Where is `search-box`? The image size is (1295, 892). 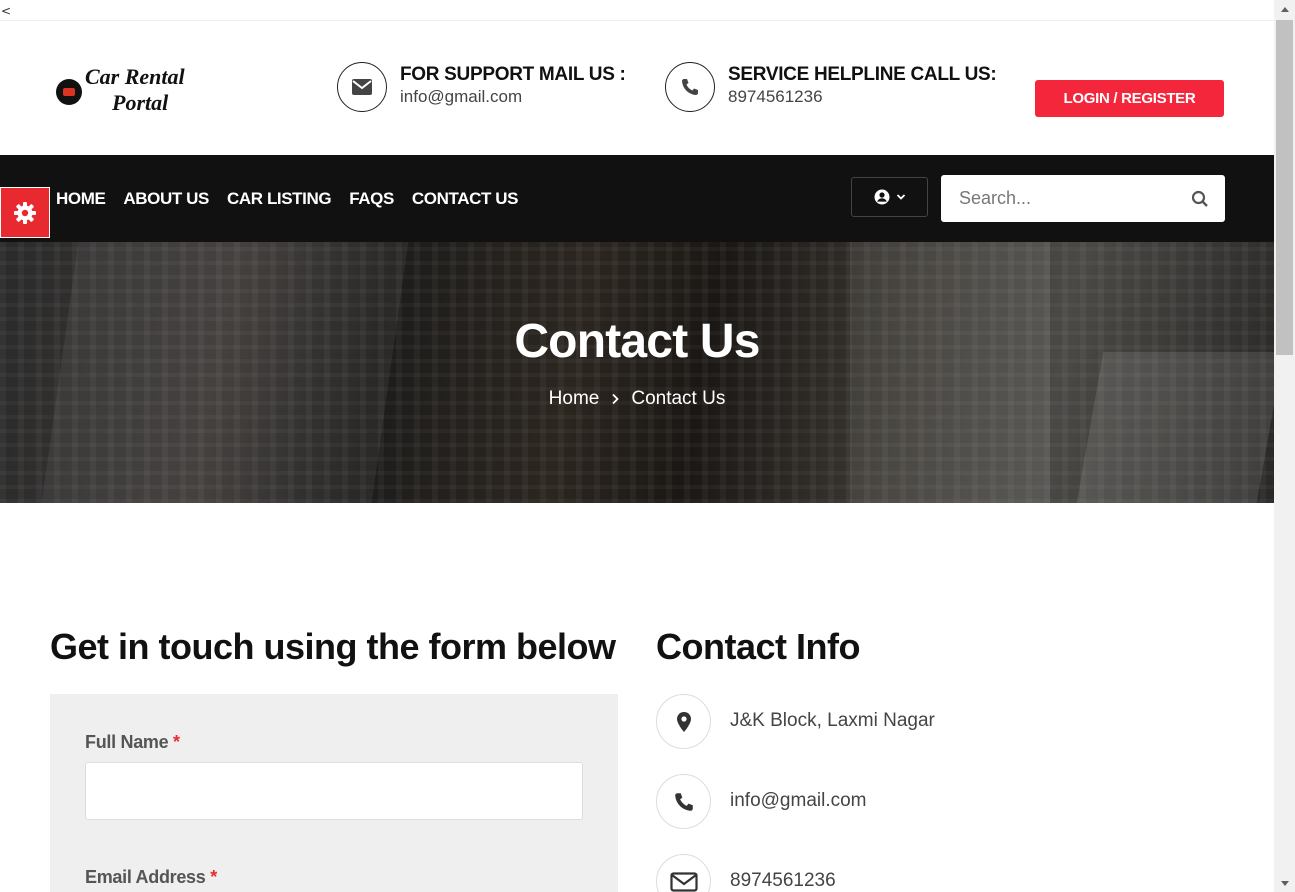
search-box is located at coordinates (1083, 198).